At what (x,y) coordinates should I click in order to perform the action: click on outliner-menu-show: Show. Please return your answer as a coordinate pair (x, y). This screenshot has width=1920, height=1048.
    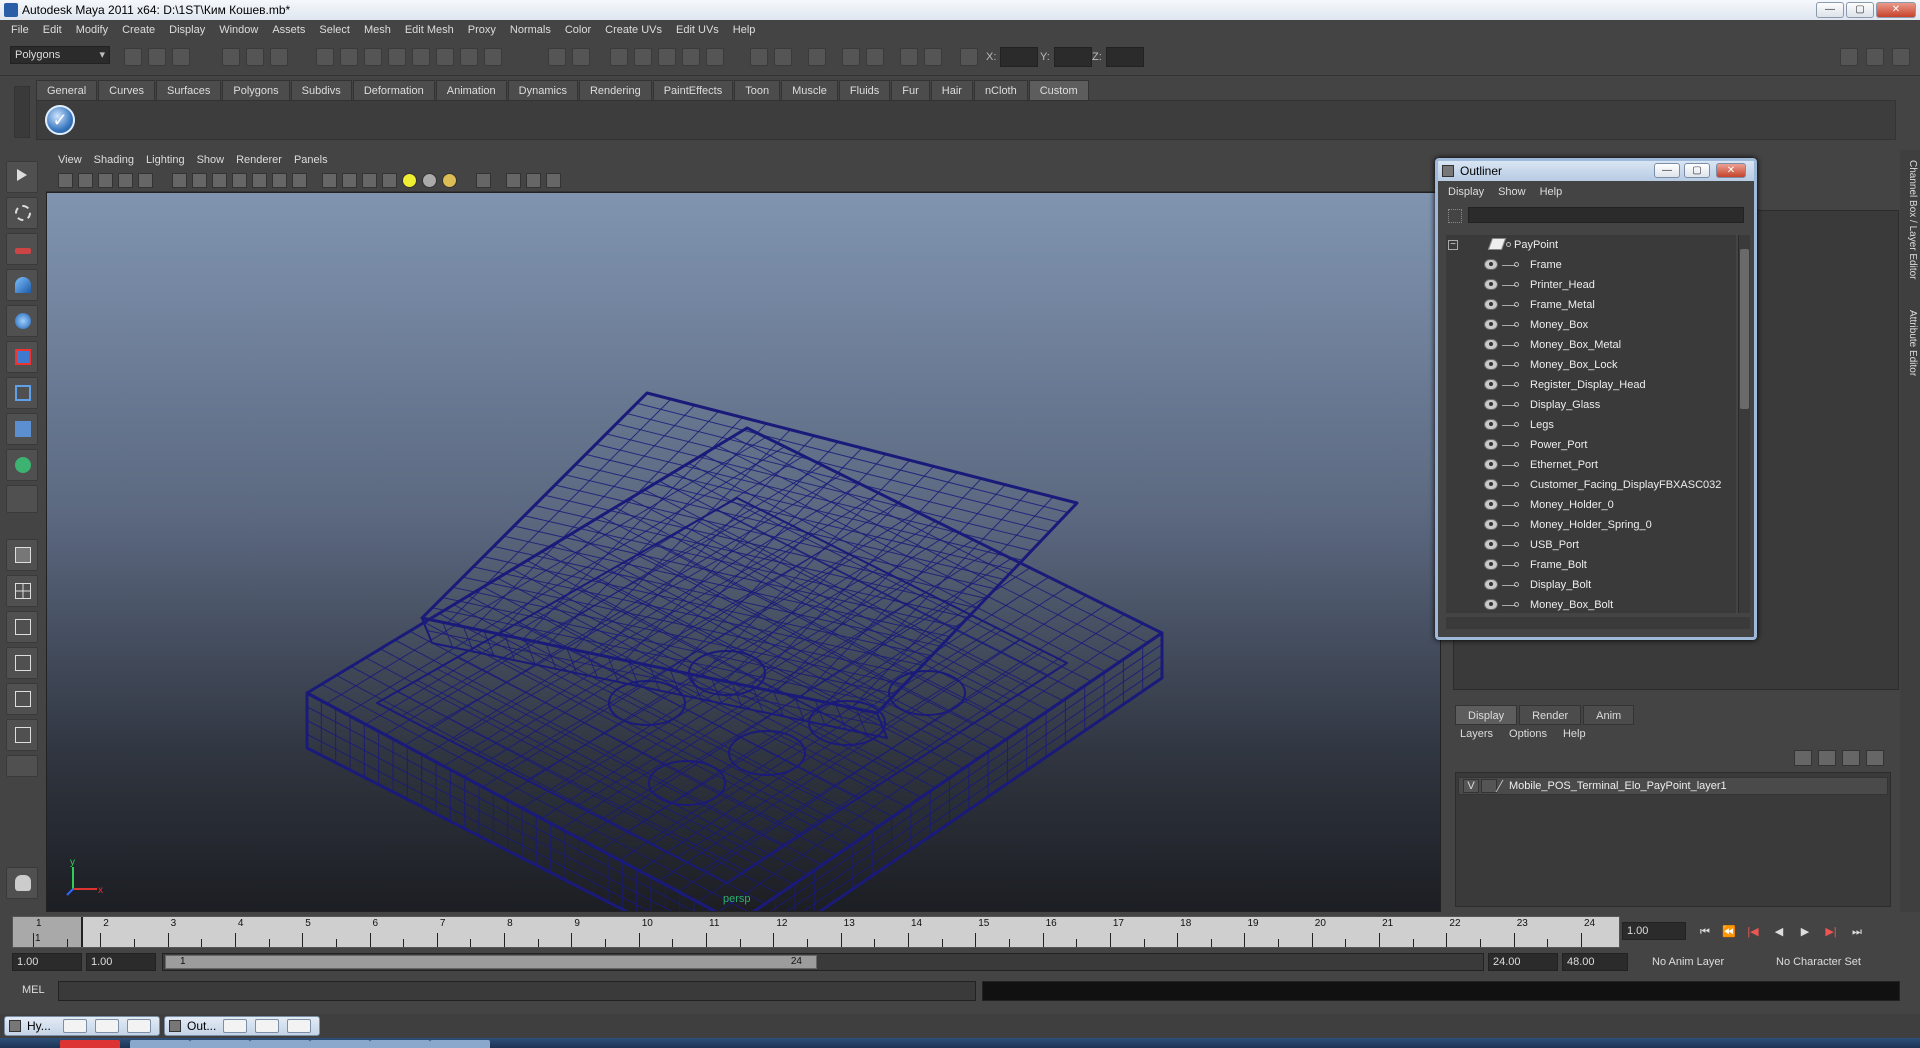
    Looking at the image, I should click on (1512, 192).